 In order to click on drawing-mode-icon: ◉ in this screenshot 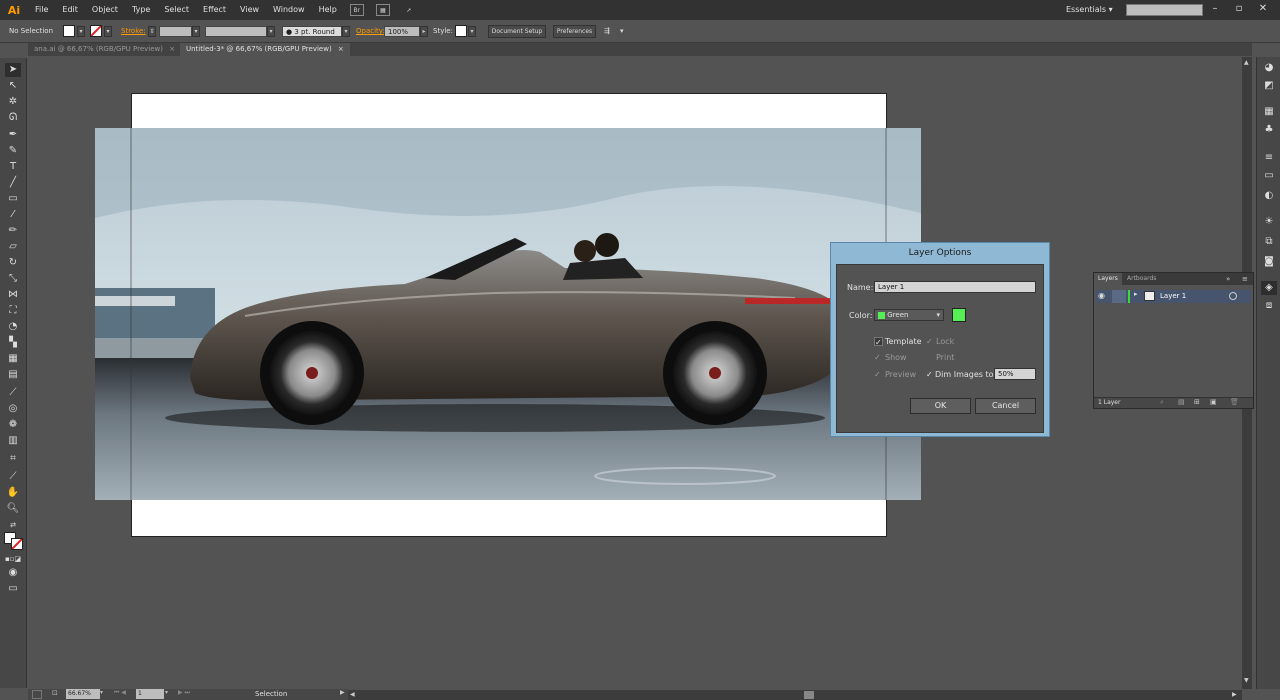, I will do `click(13, 573)`.